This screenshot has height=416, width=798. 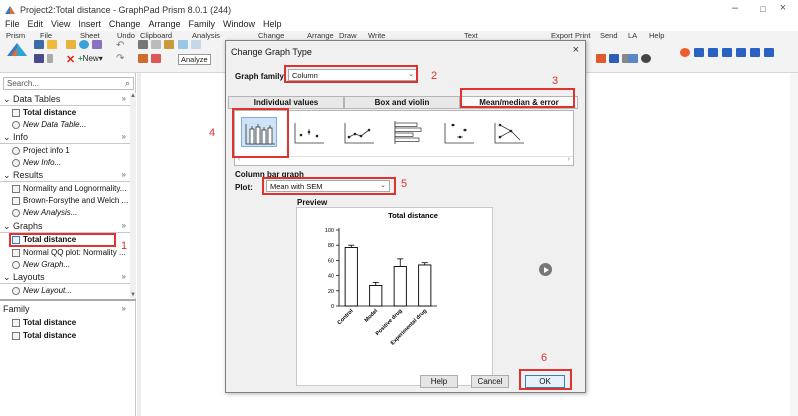 What do you see at coordinates (133, 295) in the screenshot?
I see `scroll-down-icon: ▼` at bounding box center [133, 295].